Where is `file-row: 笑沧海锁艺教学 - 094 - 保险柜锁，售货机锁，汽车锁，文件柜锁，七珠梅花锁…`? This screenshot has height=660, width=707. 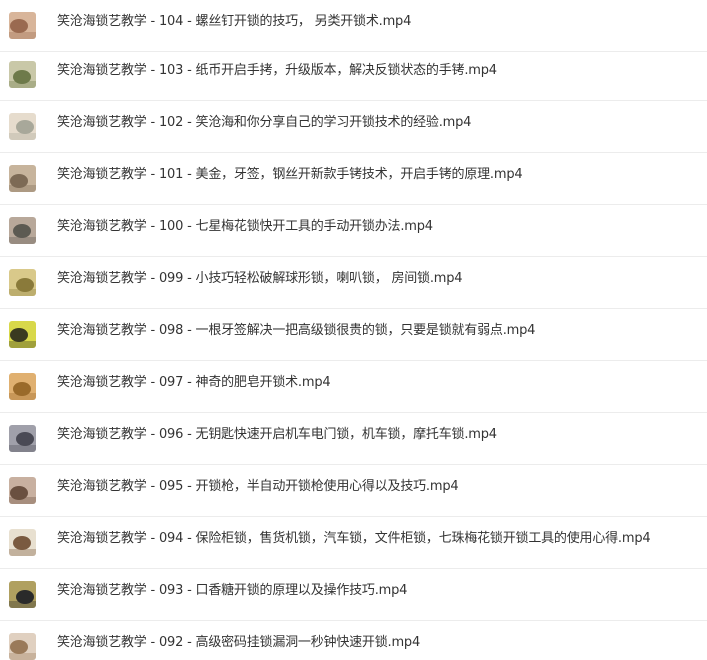 file-row: 笑沧海锁艺教学 - 094 - 保险柜锁，售货机锁，汽车锁，文件柜锁，七珠梅花锁… is located at coordinates (353, 543).